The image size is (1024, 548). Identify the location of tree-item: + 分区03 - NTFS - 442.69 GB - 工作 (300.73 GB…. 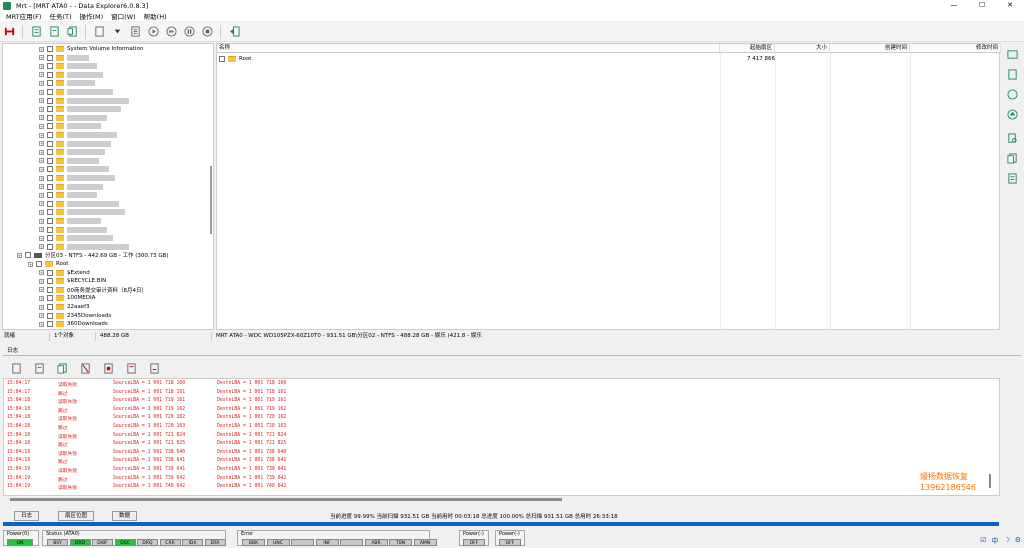
(93, 255).